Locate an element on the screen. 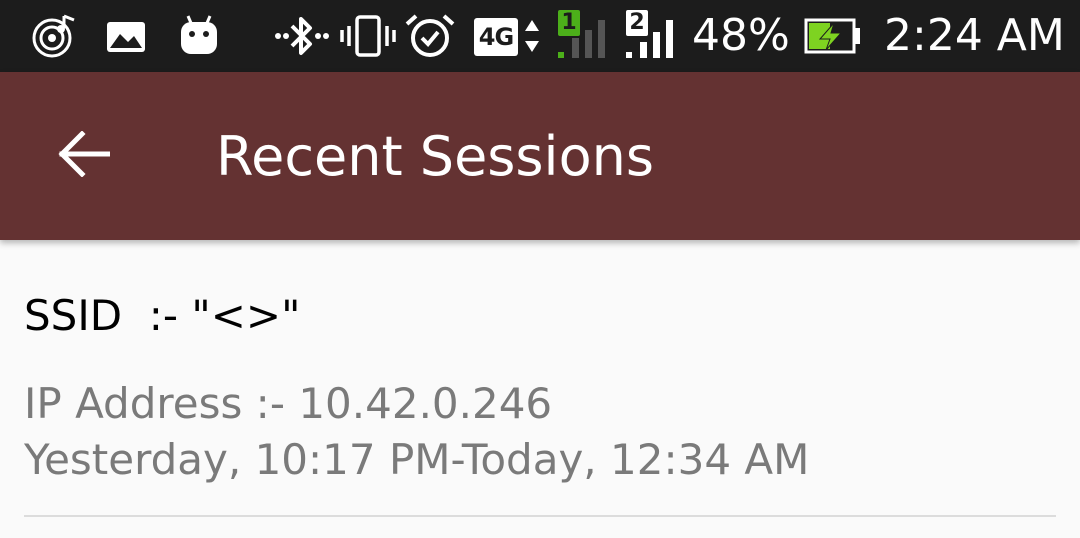  page-title: Recent Sessions is located at coordinates (435, 156).